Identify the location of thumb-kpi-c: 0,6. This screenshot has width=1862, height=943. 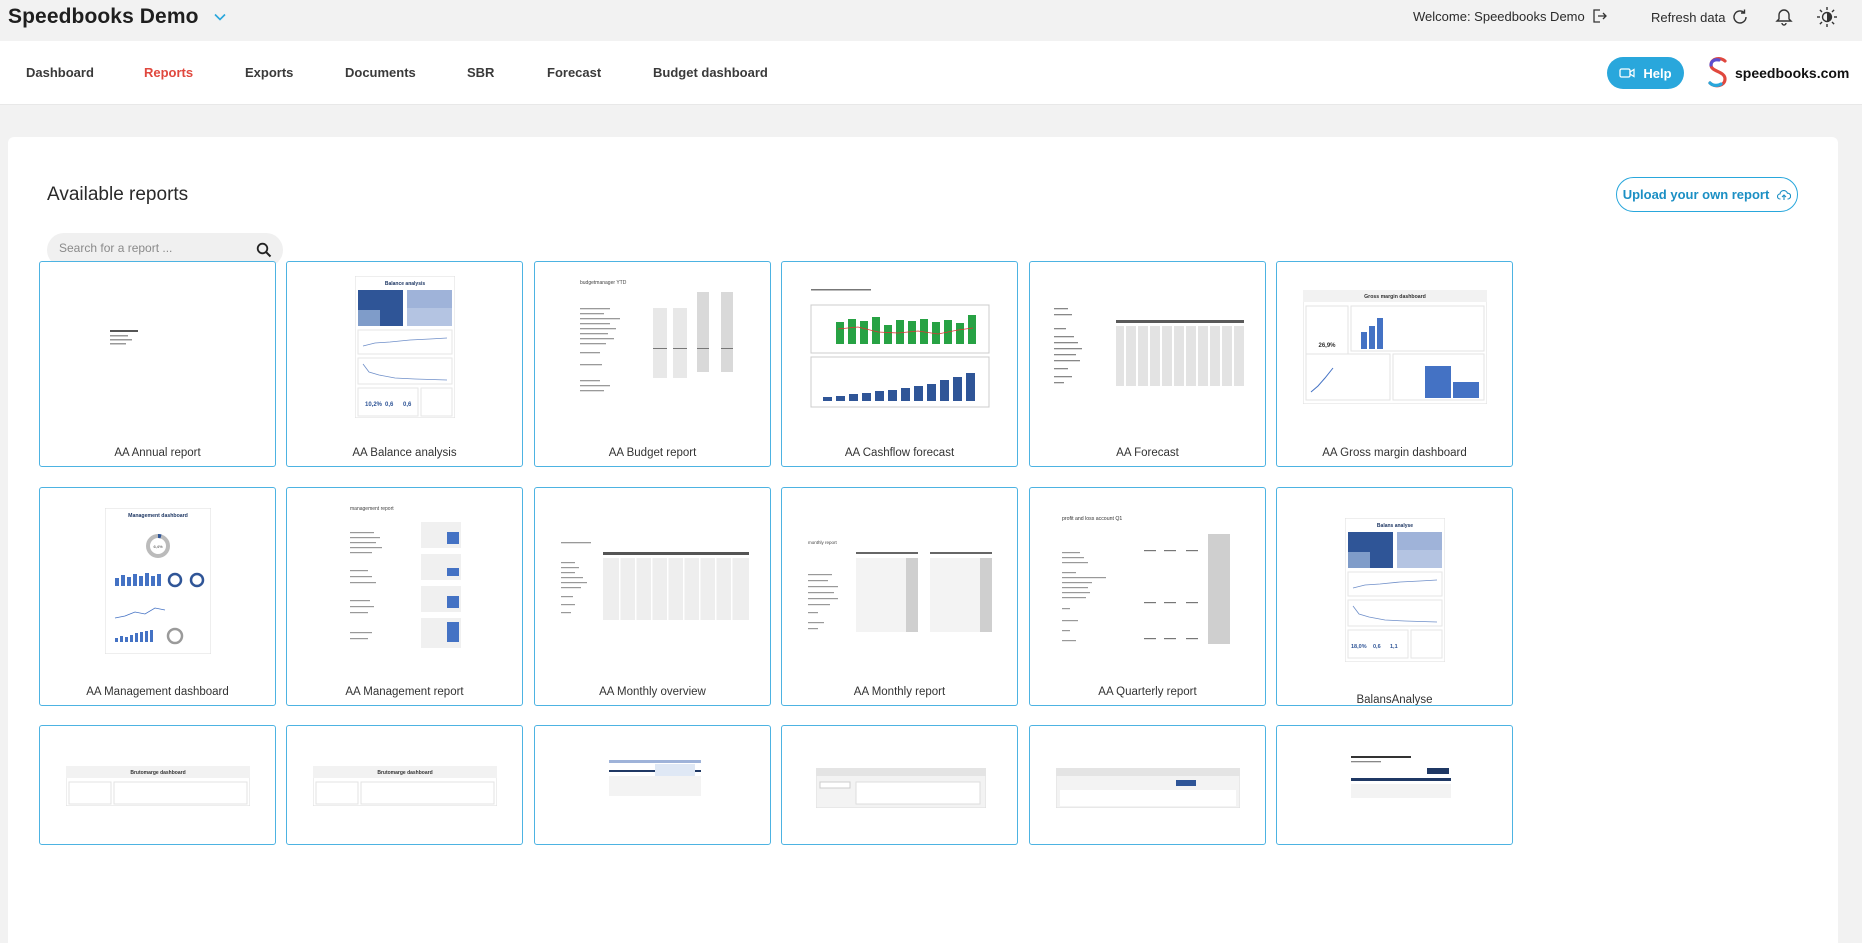
(407, 405).